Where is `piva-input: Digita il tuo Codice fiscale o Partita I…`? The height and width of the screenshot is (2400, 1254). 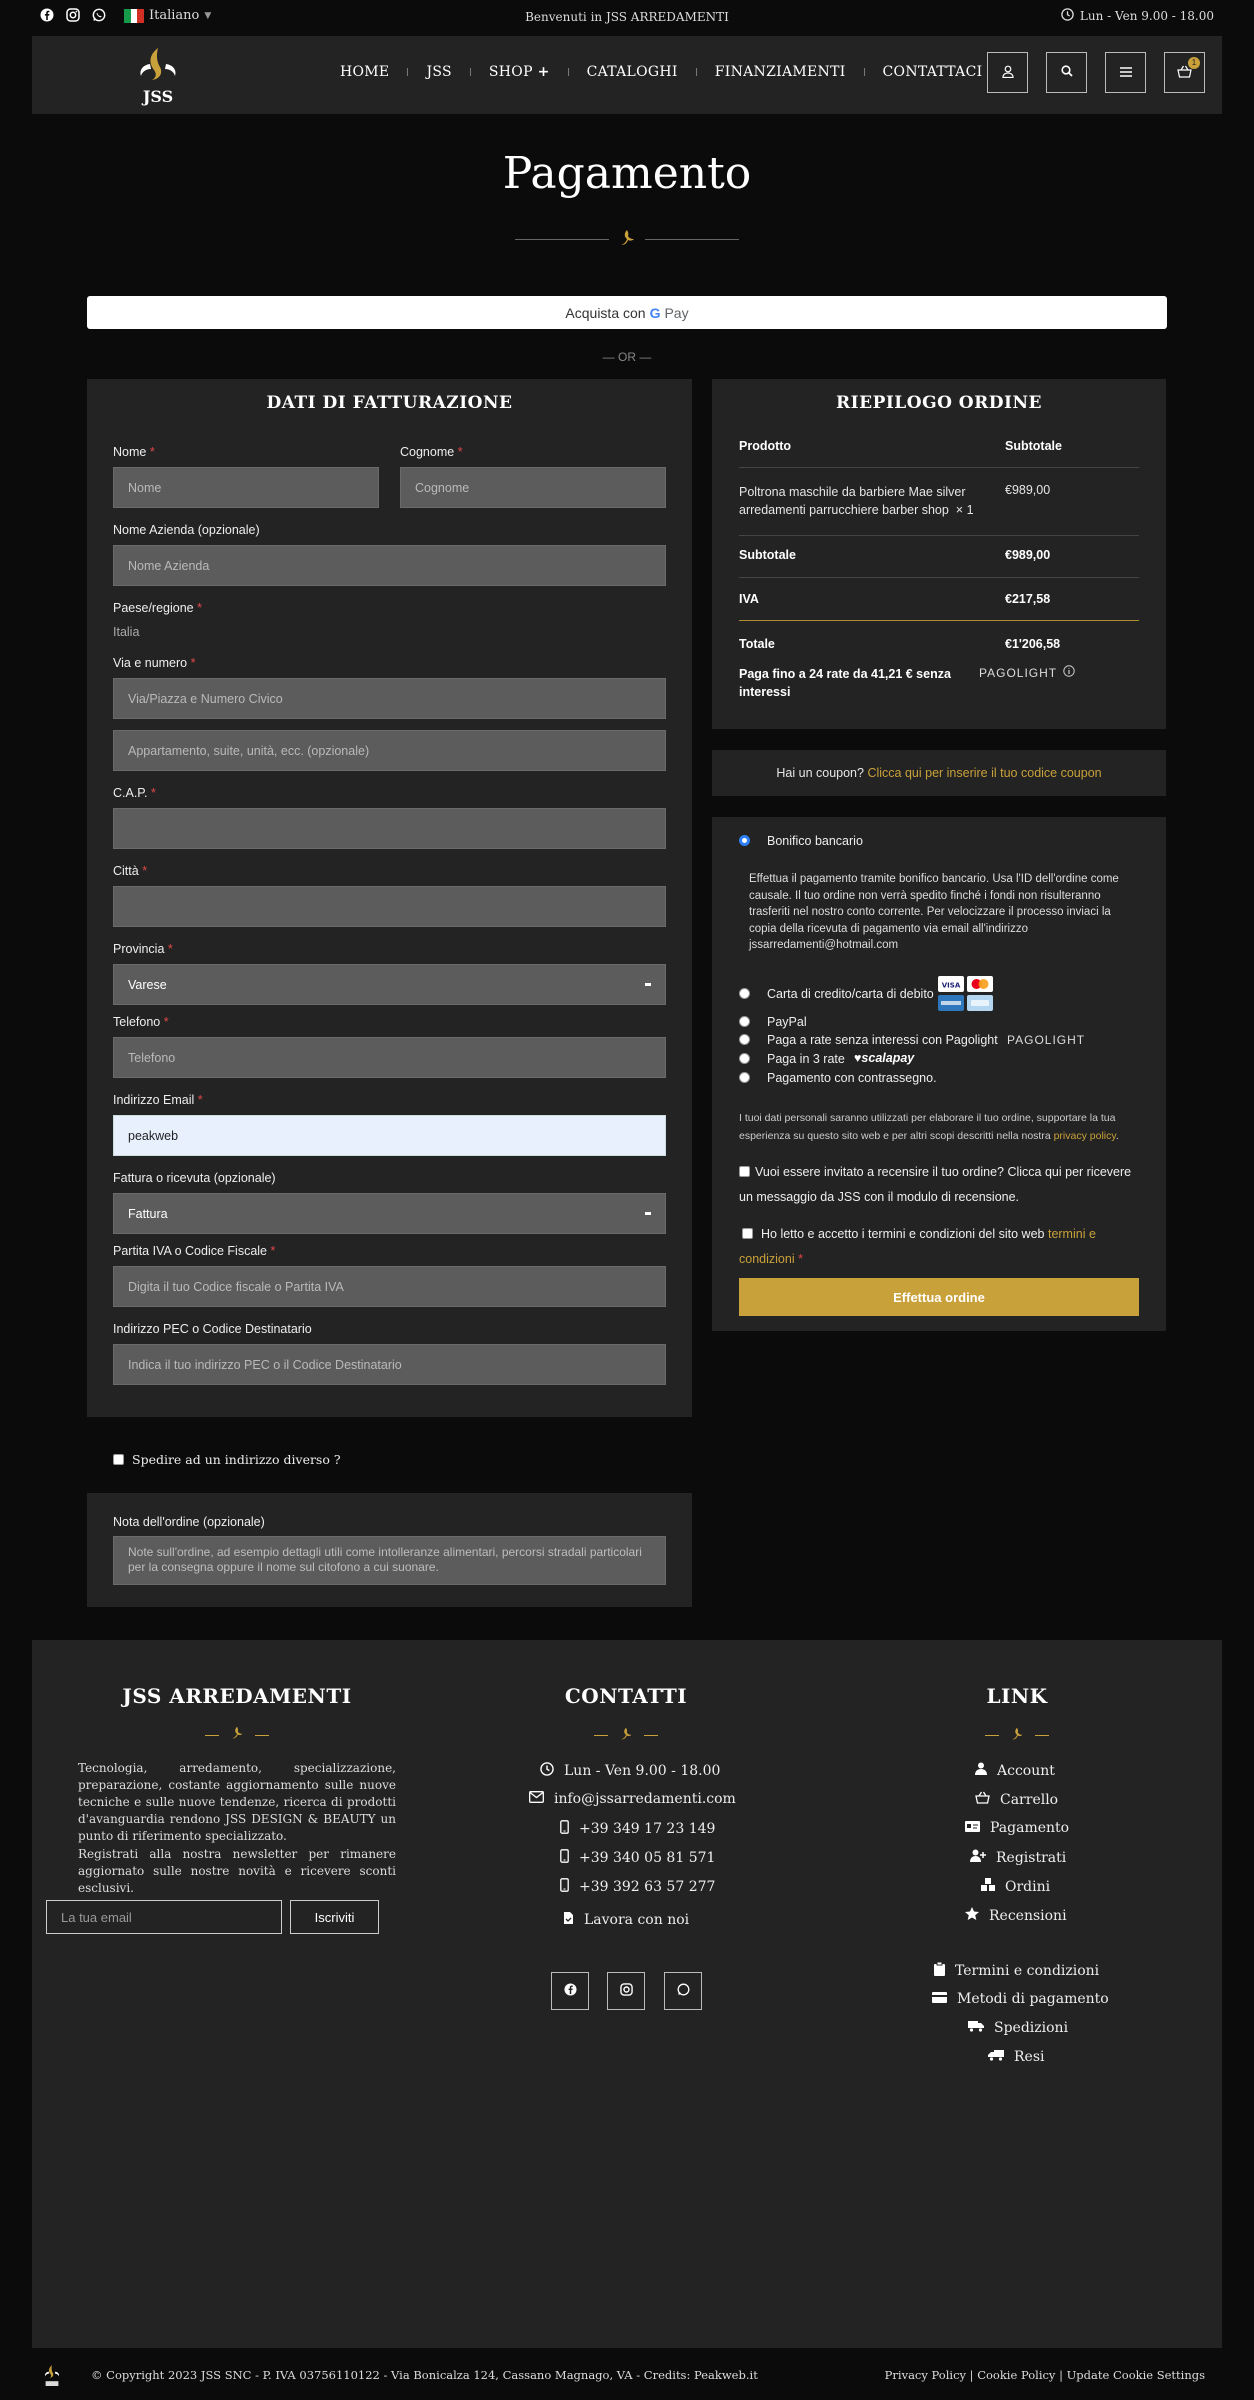 piva-input: Digita il tuo Codice fiscale o Partita I… is located at coordinates (389, 1286).